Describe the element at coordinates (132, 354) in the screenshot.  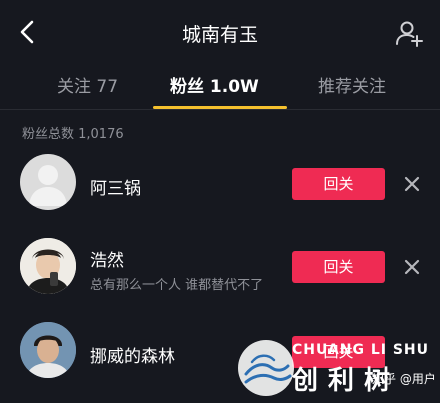
I see `follower-name: 挪威的森林` at that location.